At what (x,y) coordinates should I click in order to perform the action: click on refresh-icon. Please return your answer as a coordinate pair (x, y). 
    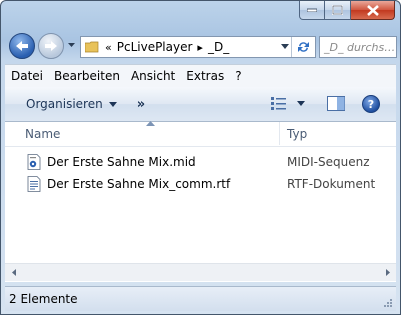
    Looking at the image, I should click on (303, 47).